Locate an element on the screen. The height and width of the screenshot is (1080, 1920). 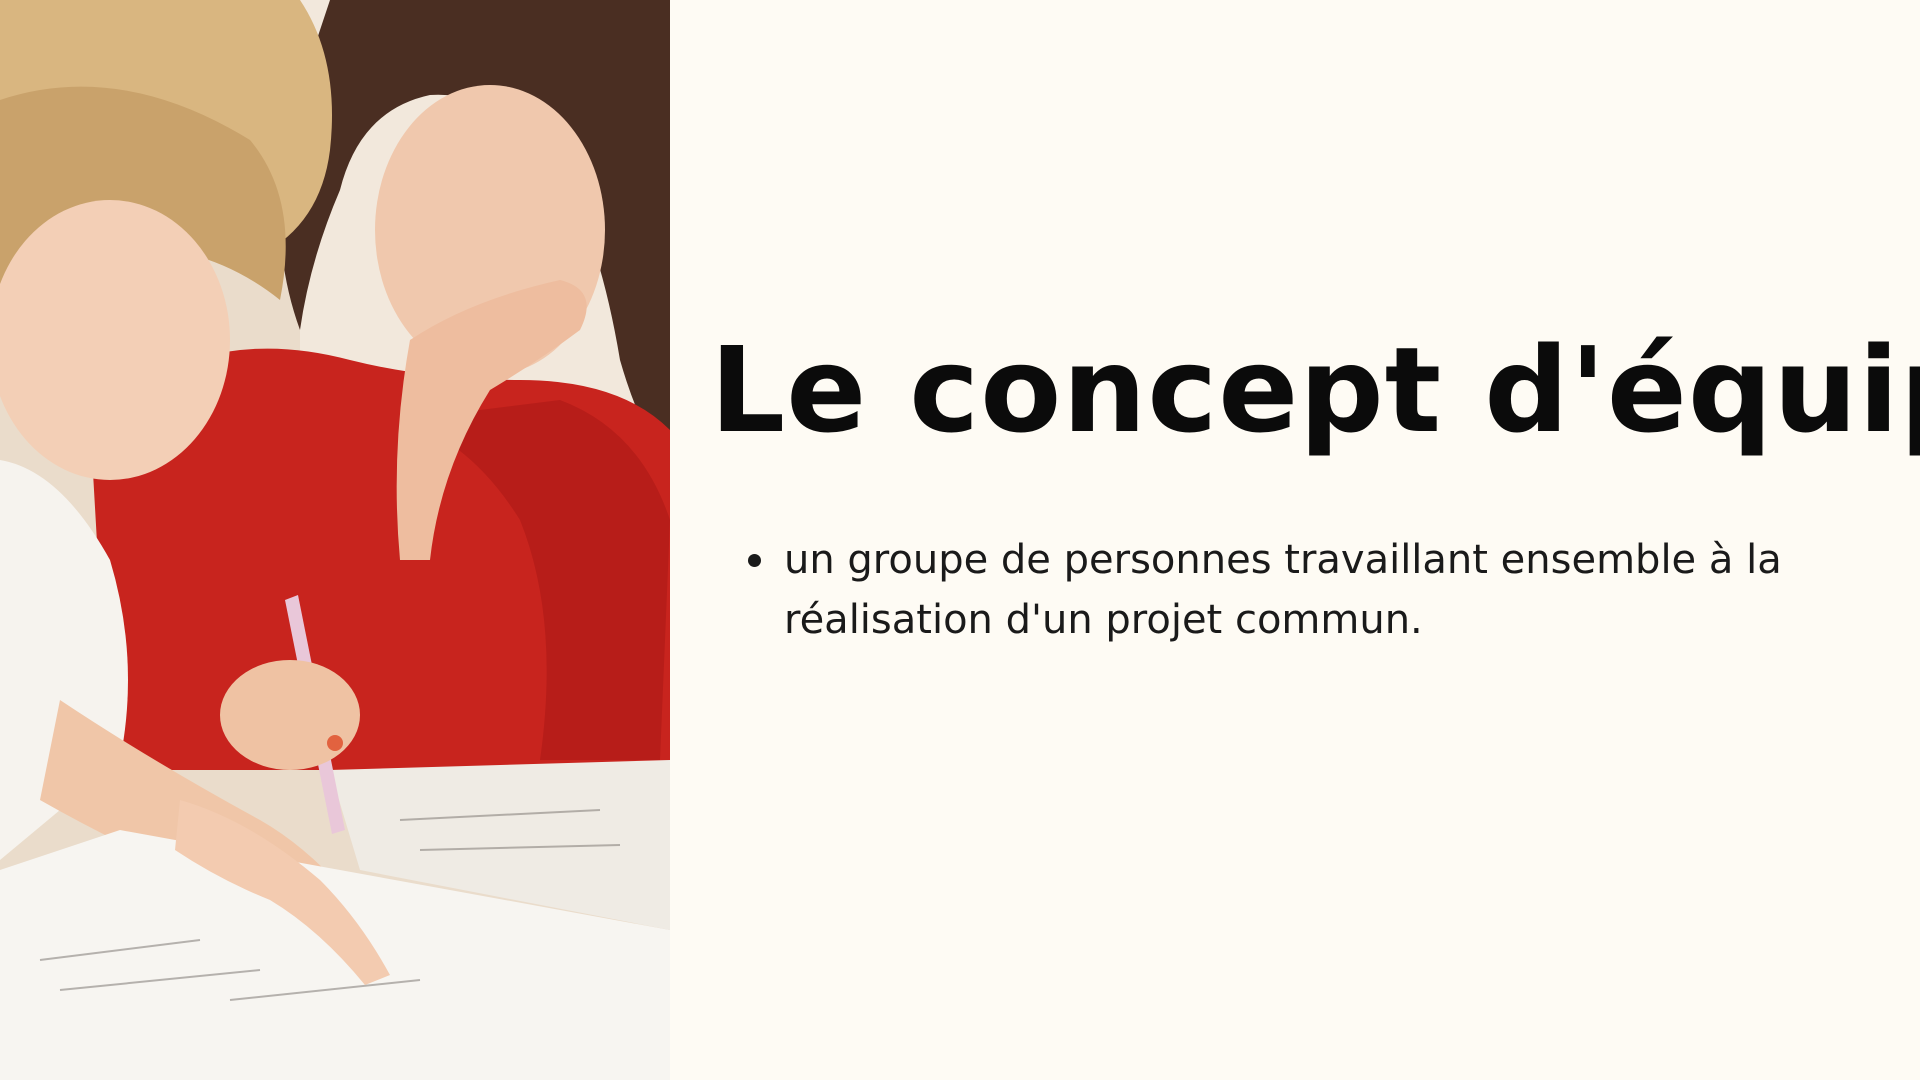
bullet-dot-icon is located at coordinates (754, 560).